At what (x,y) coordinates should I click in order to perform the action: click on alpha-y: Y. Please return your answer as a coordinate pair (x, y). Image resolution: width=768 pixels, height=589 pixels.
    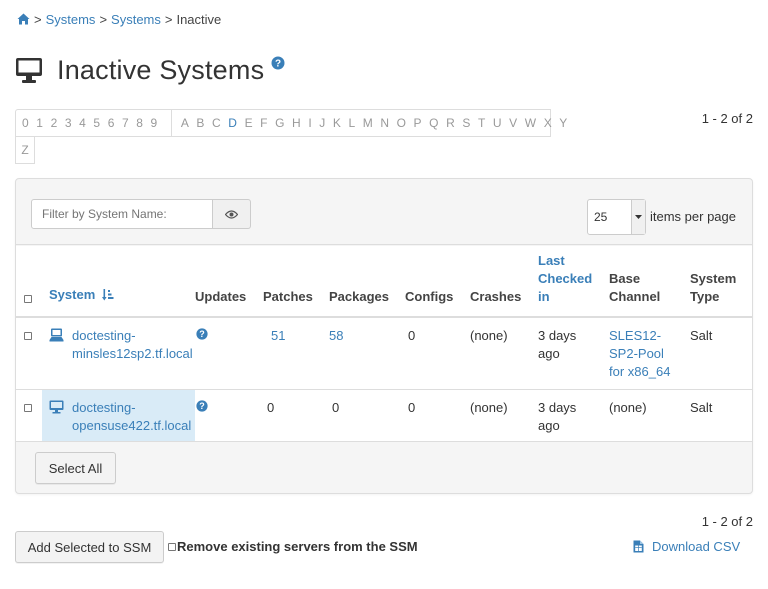
    Looking at the image, I should click on (563, 123).